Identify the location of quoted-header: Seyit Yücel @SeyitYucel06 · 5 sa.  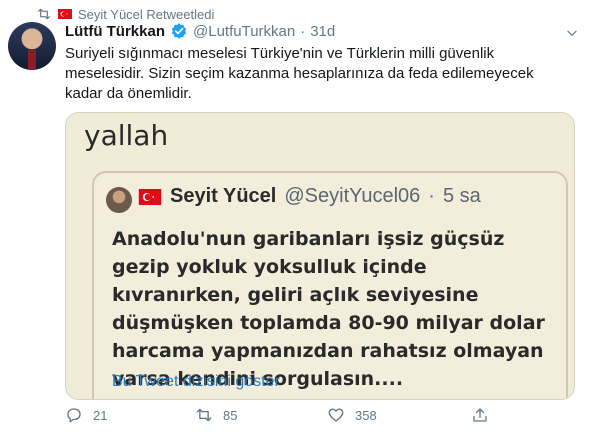
(309, 196).